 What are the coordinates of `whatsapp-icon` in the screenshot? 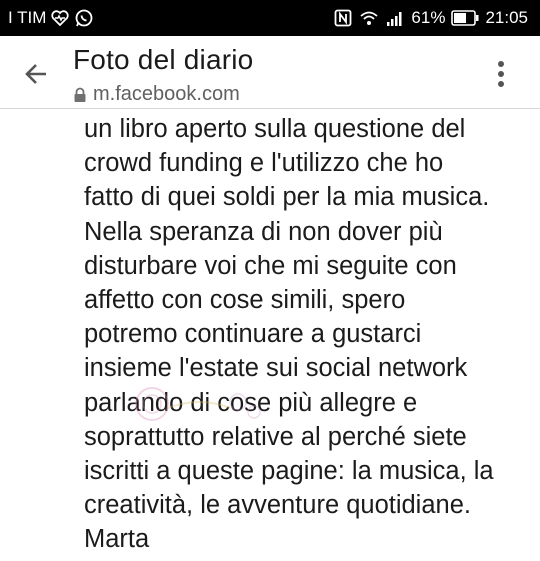 It's located at (84, 18).